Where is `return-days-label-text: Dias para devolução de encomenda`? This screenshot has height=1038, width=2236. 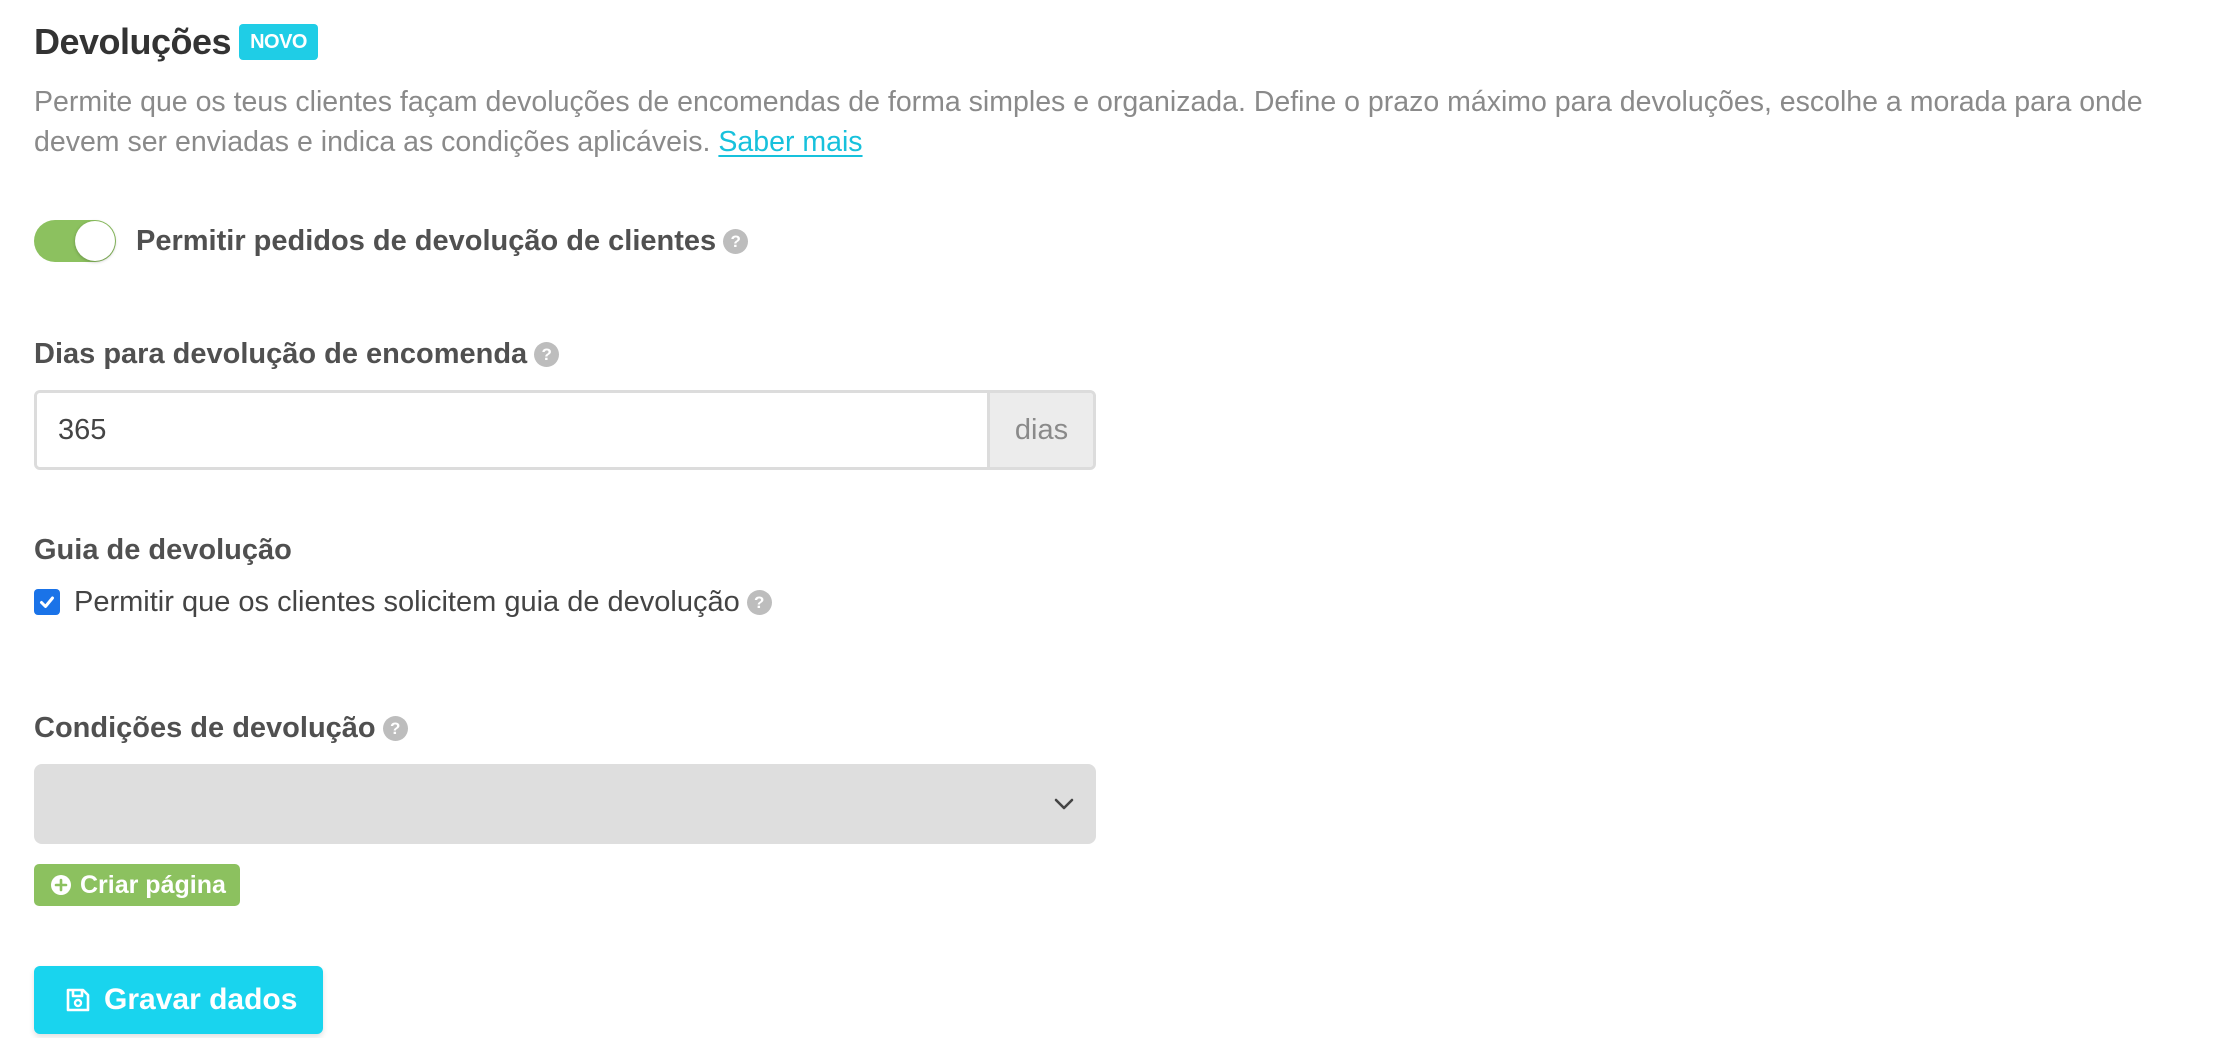 return-days-label-text: Dias para devolução de encomenda is located at coordinates (281, 353).